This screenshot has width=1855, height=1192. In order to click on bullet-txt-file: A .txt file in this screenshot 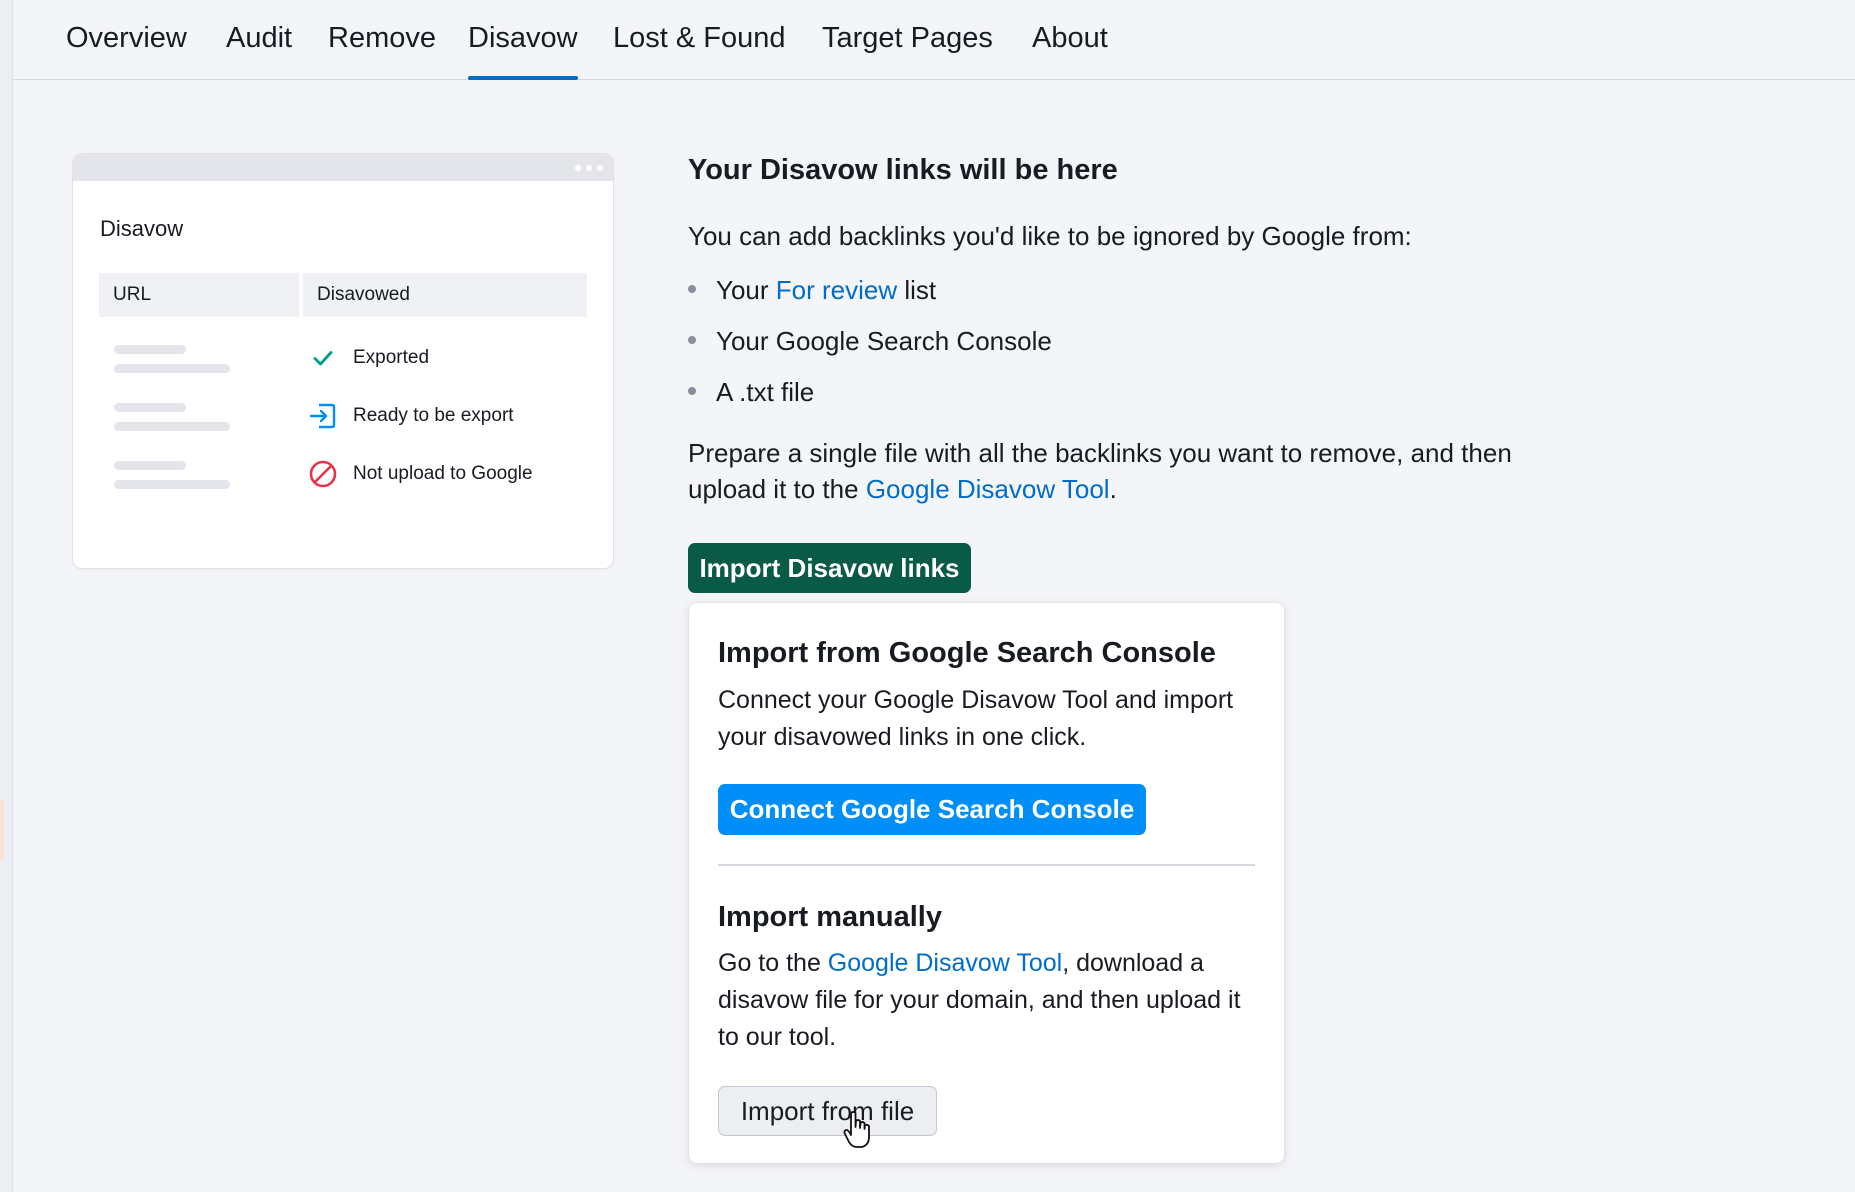, I will do `click(751, 392)`.